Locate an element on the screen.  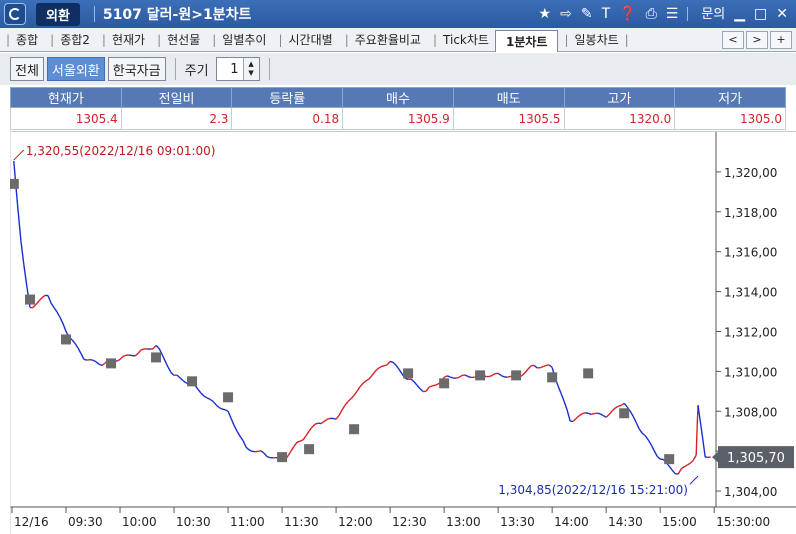
stepper-arrows: ▲ ▼ is located at coordinates (250, 69).